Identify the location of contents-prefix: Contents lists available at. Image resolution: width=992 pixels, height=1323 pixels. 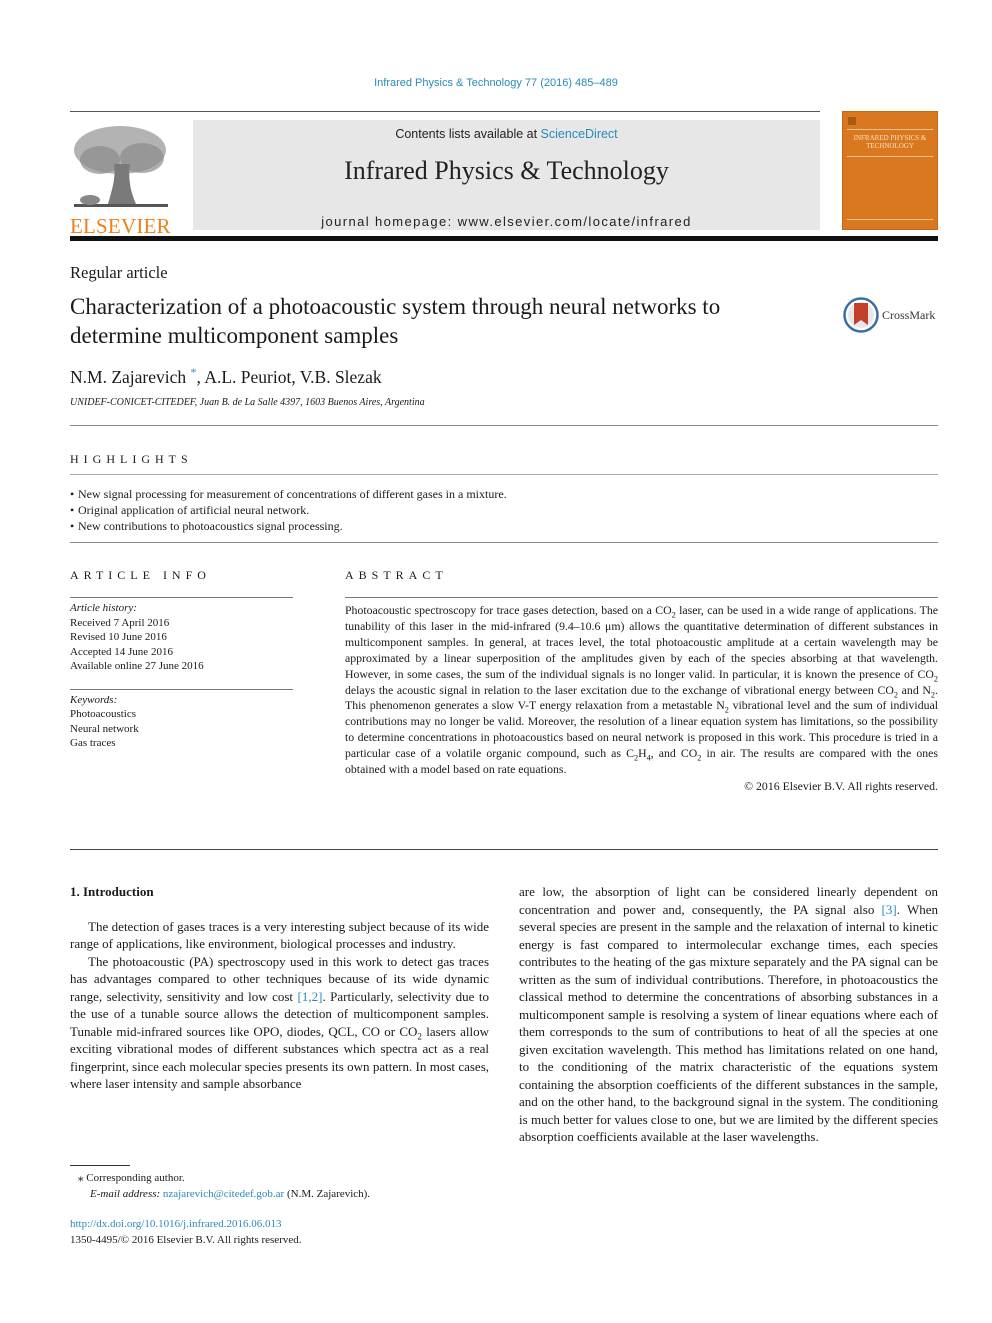
(468, 134).